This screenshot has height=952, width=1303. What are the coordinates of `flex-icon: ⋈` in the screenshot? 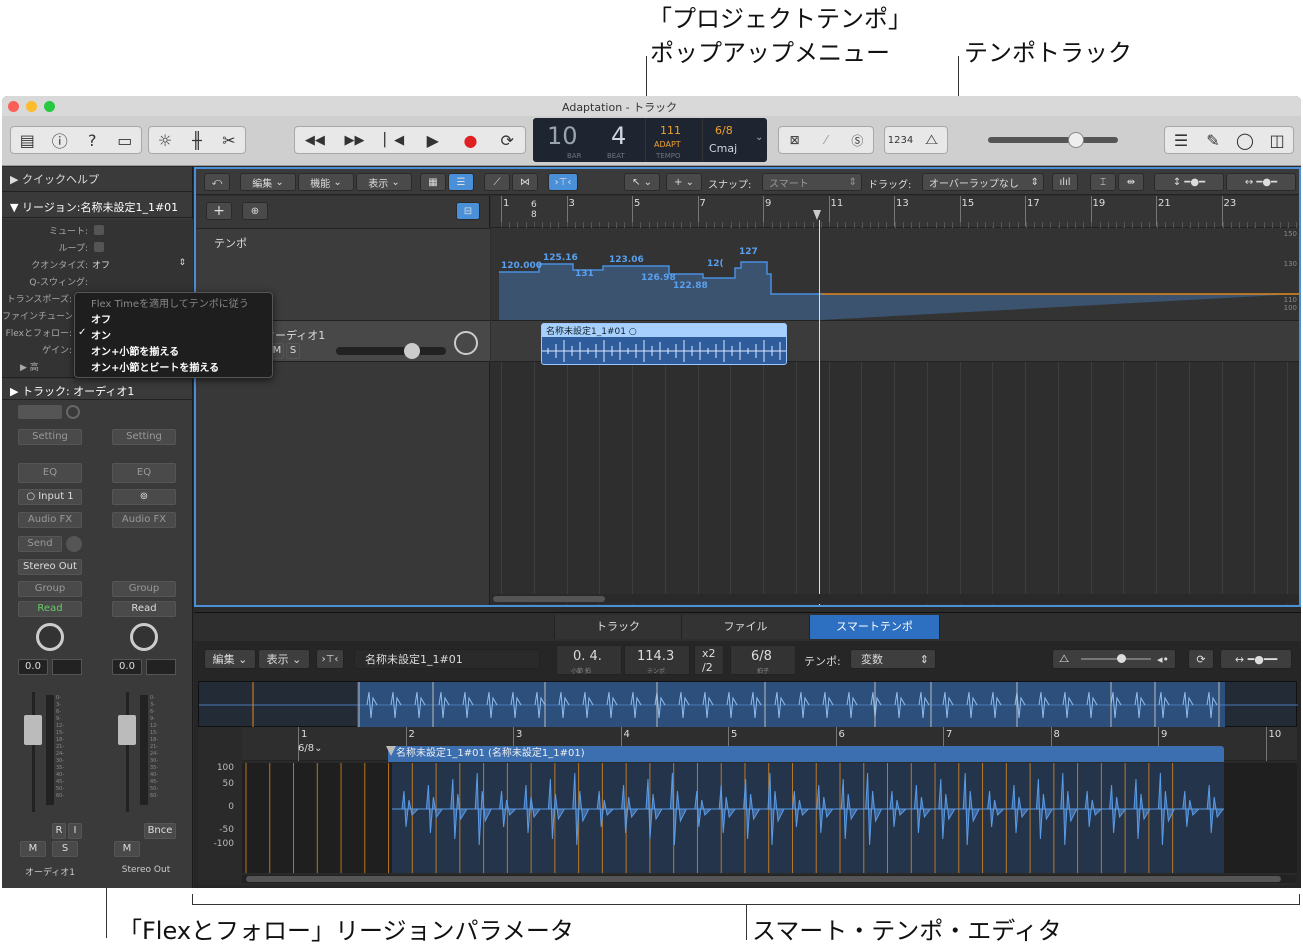 It's located at (525, 182).